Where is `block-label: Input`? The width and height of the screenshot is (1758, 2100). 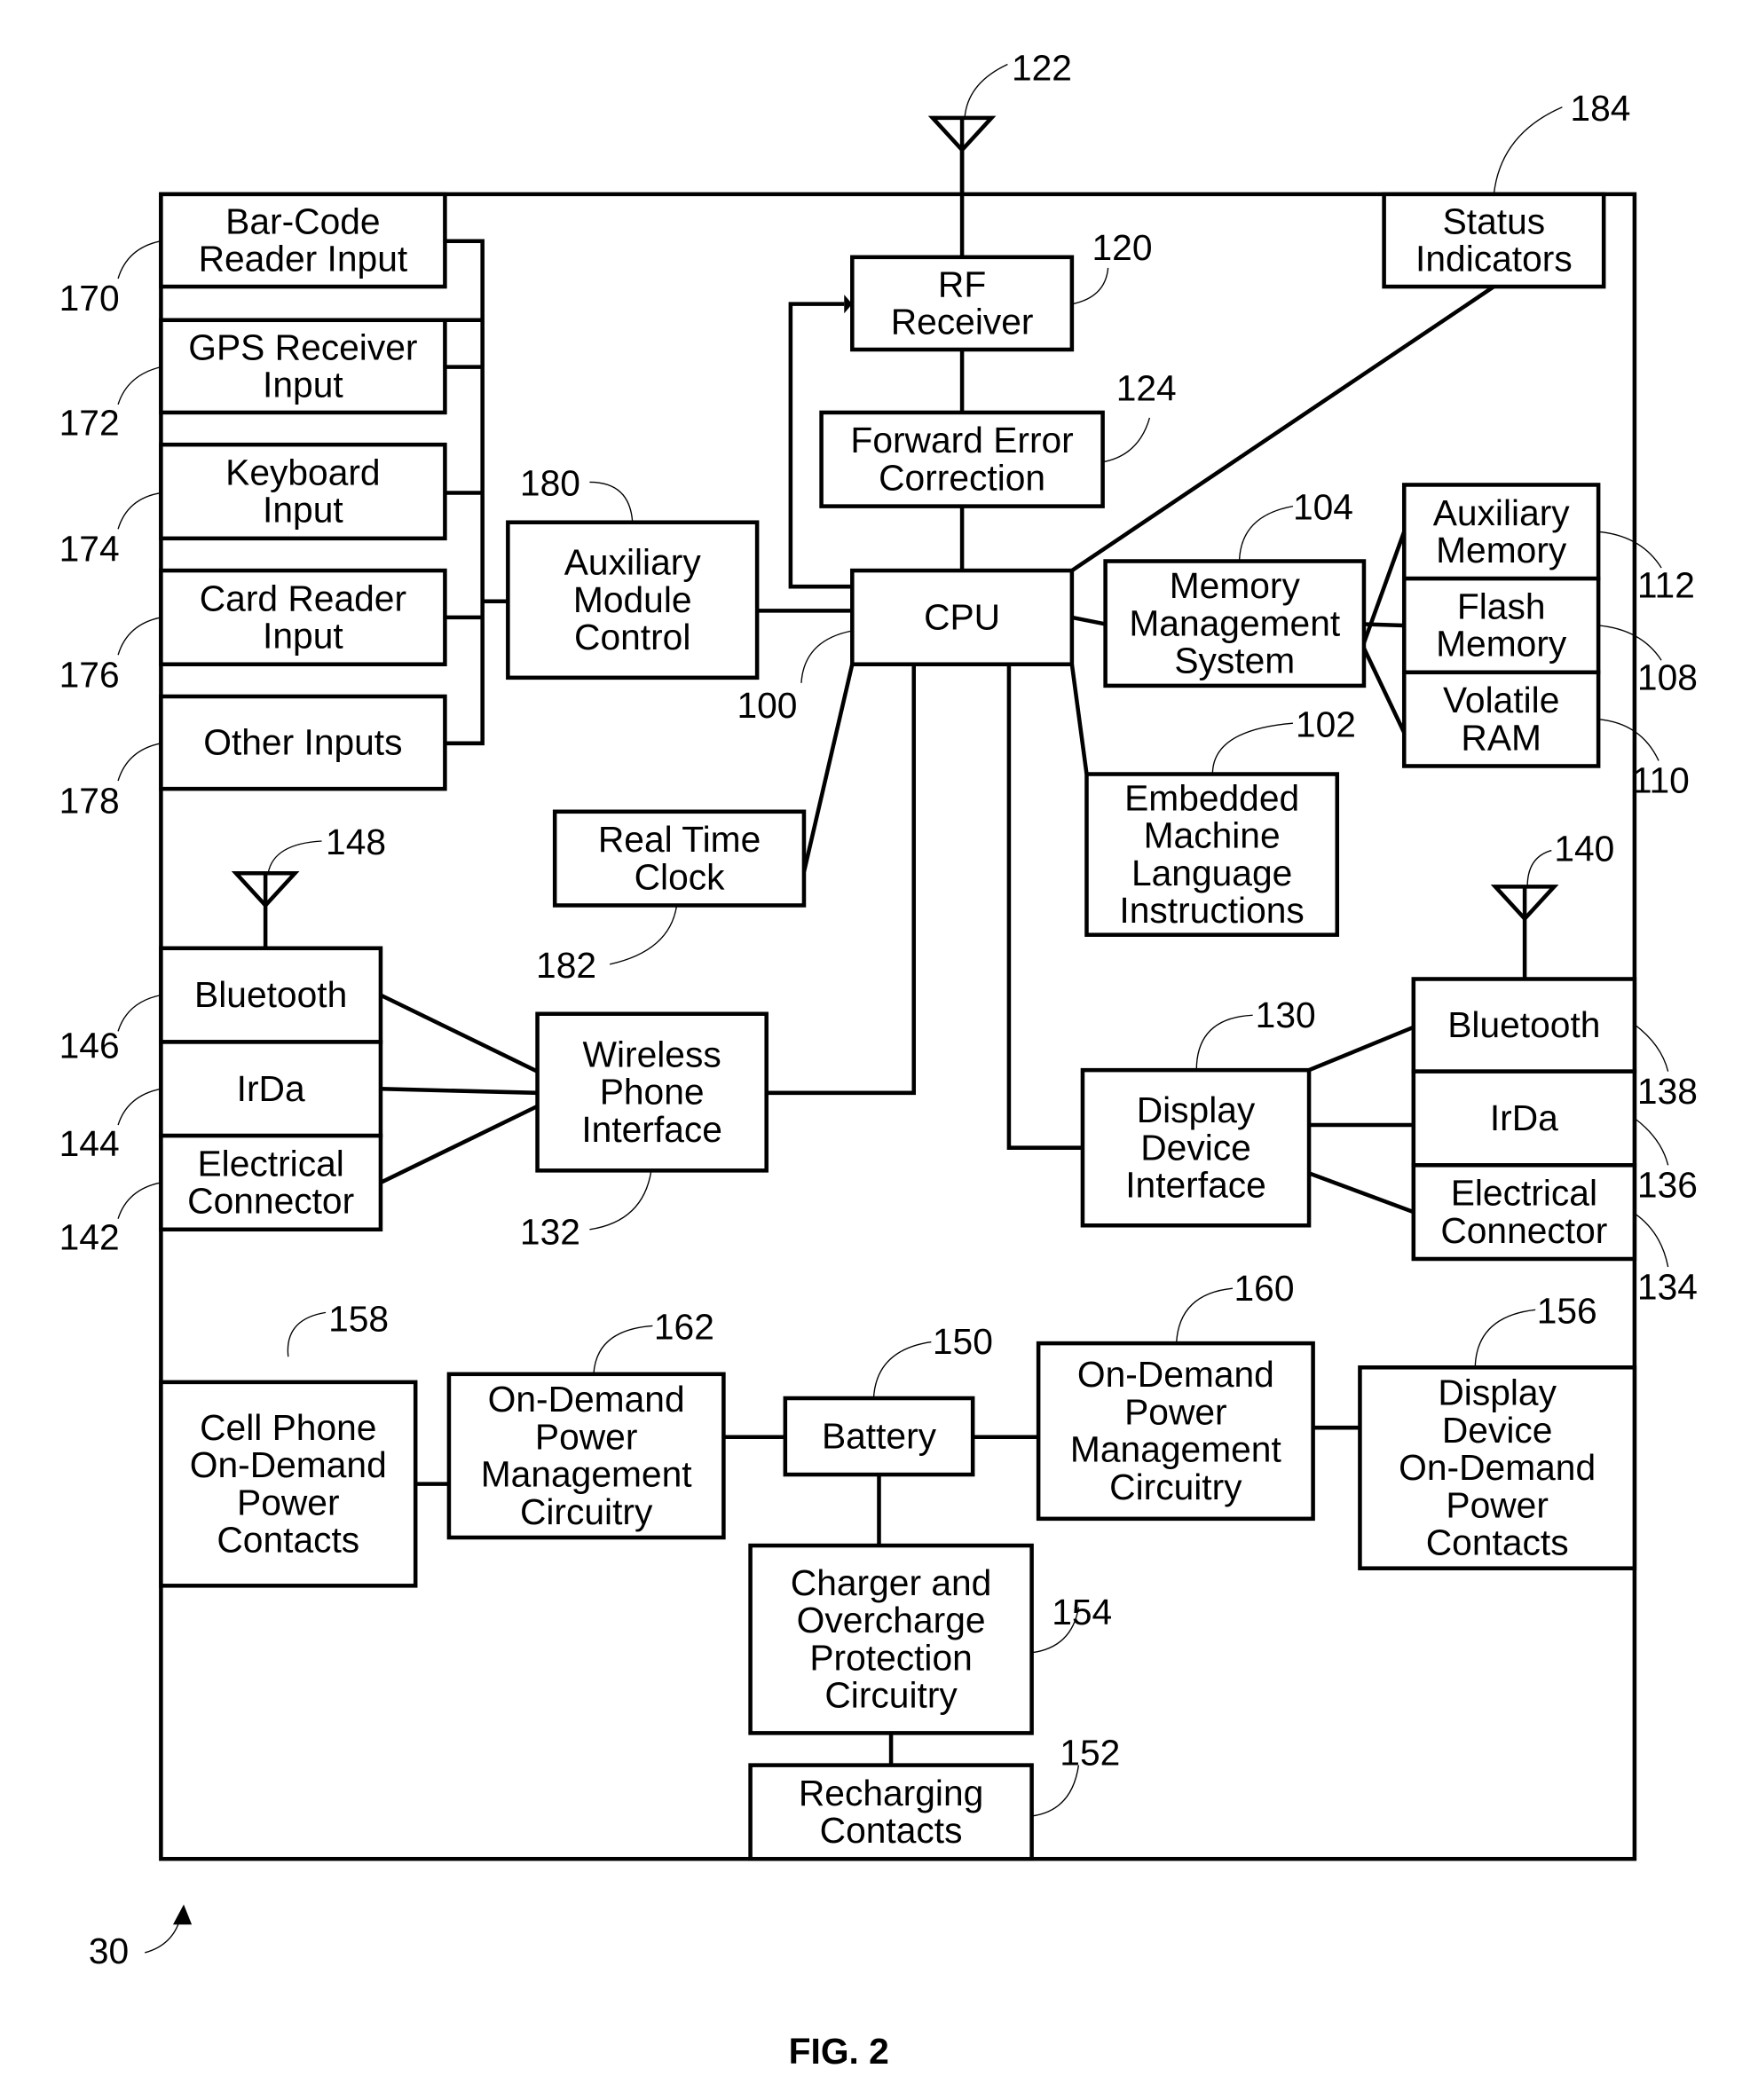 block-label: Input is located at coordinates (303, 636).